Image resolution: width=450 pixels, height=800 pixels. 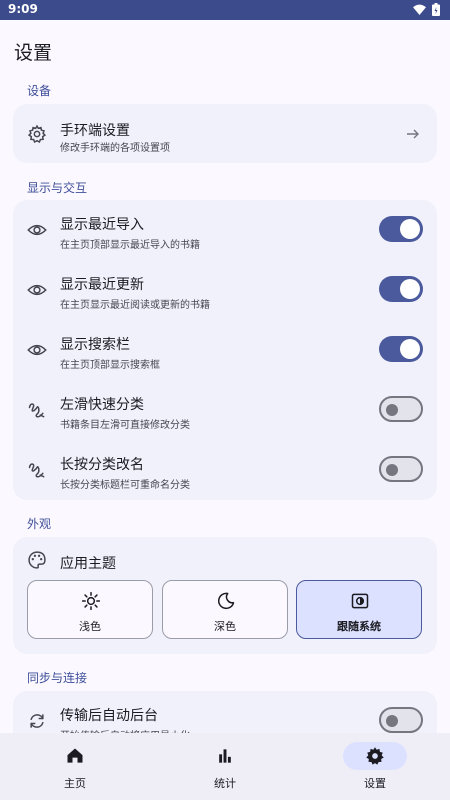 I want to click on nav-item-stats: 统计, so click(x=225, y=766).